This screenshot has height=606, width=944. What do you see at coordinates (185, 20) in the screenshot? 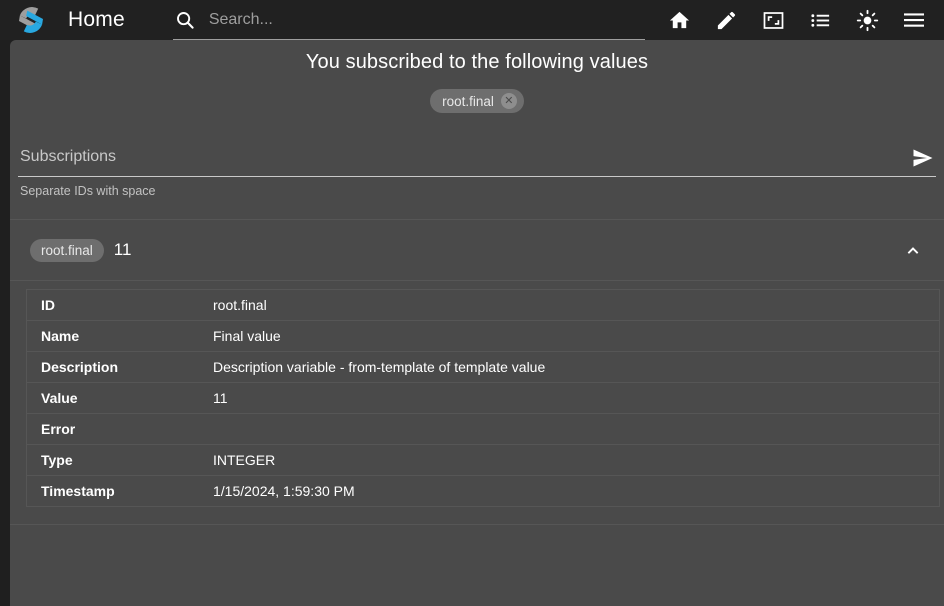
I see `search-icon` at bounding box center [185, 20].